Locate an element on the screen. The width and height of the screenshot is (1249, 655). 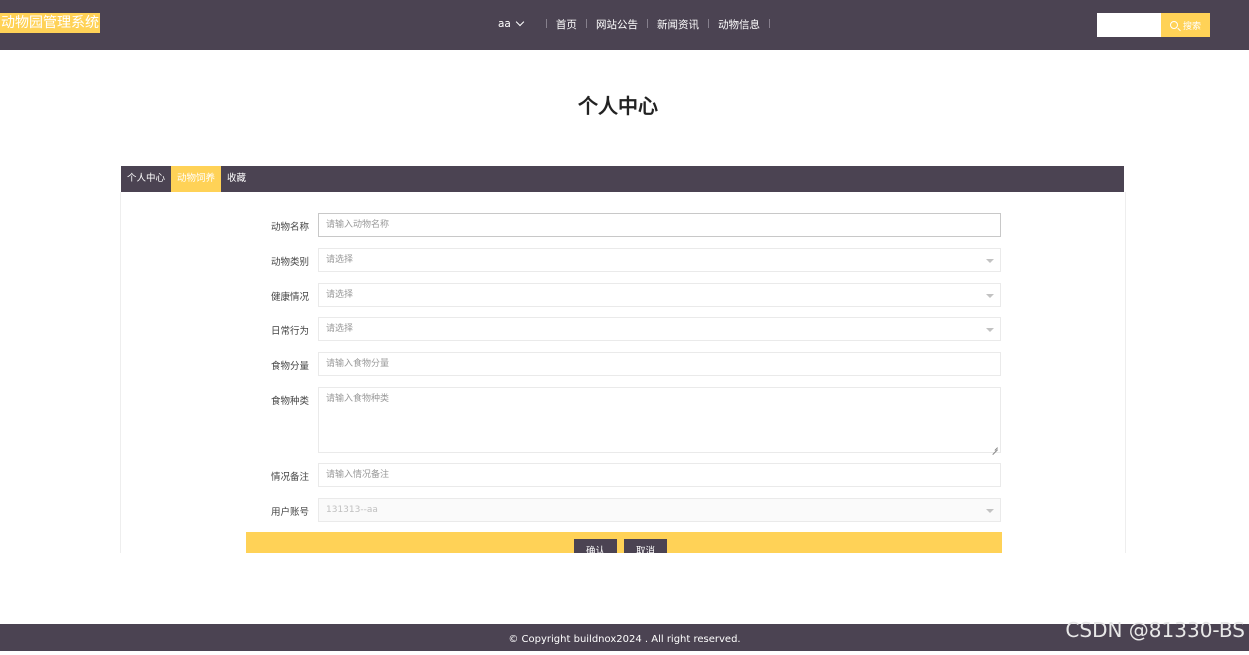
field-label: 动物类别 is located at coordinates (289, 262).